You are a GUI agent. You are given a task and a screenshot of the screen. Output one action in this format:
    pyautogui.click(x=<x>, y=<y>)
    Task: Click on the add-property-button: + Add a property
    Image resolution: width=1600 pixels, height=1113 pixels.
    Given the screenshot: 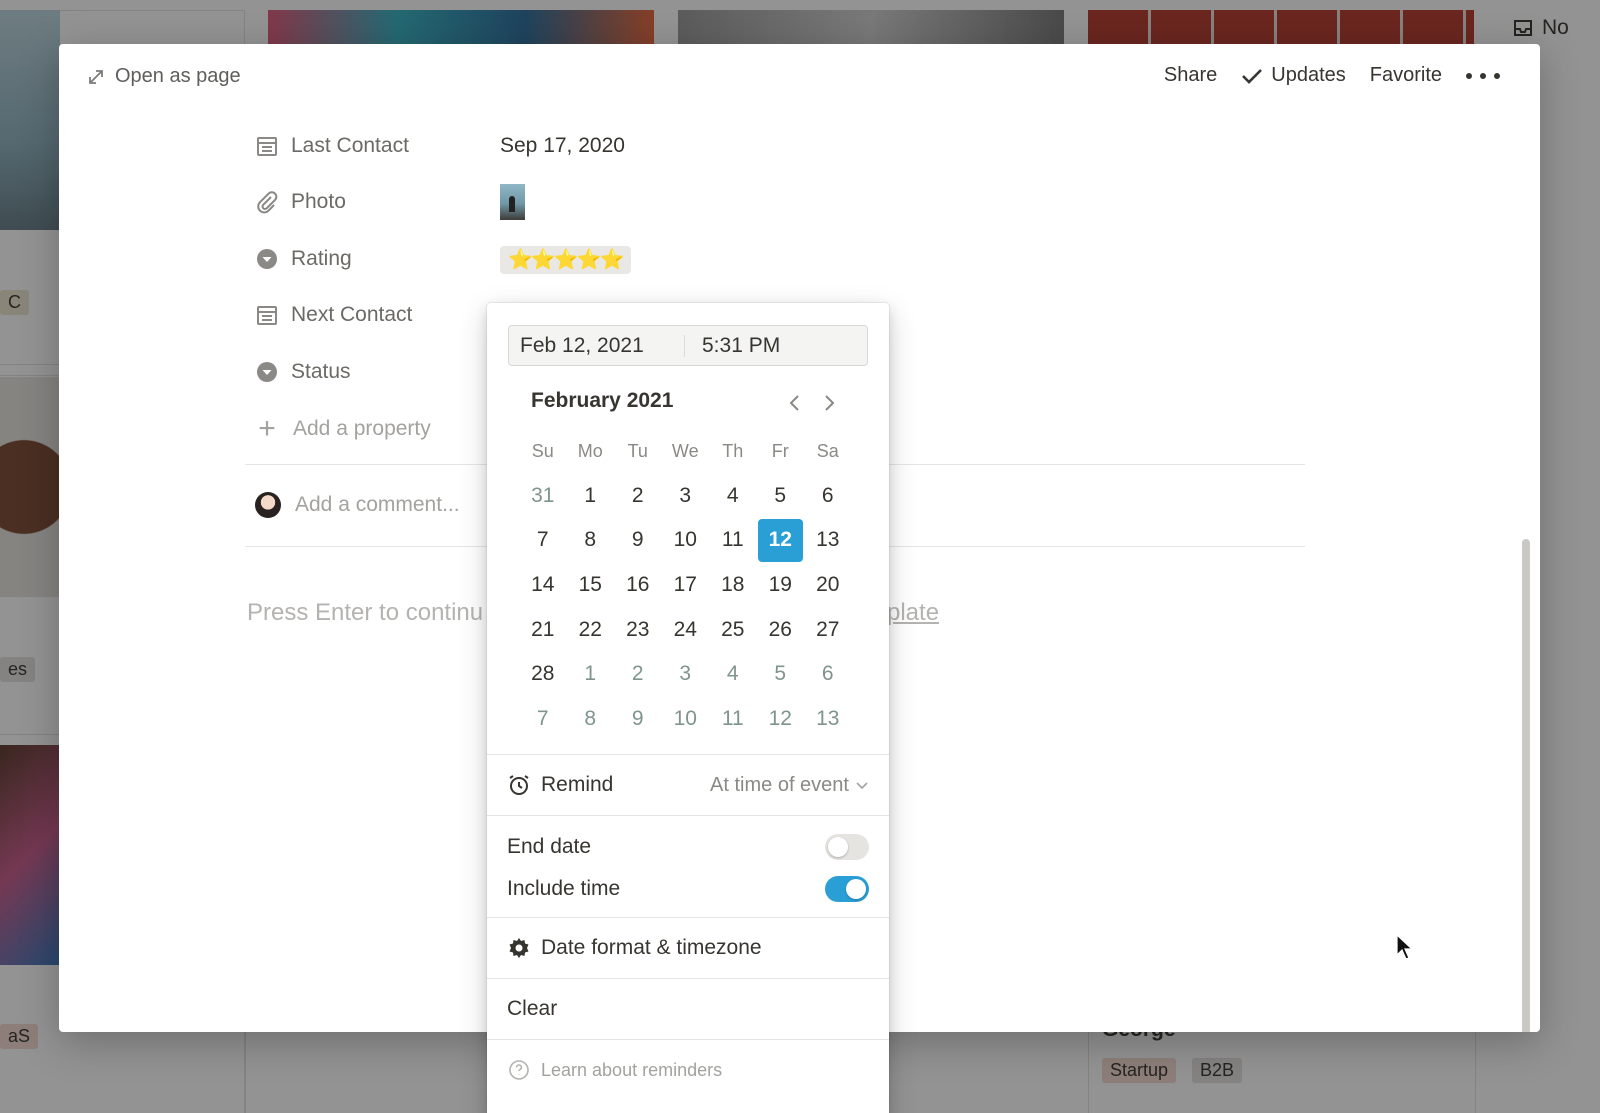 What is the action you would take?
    pyautogui.click(x=343, y=428)
    